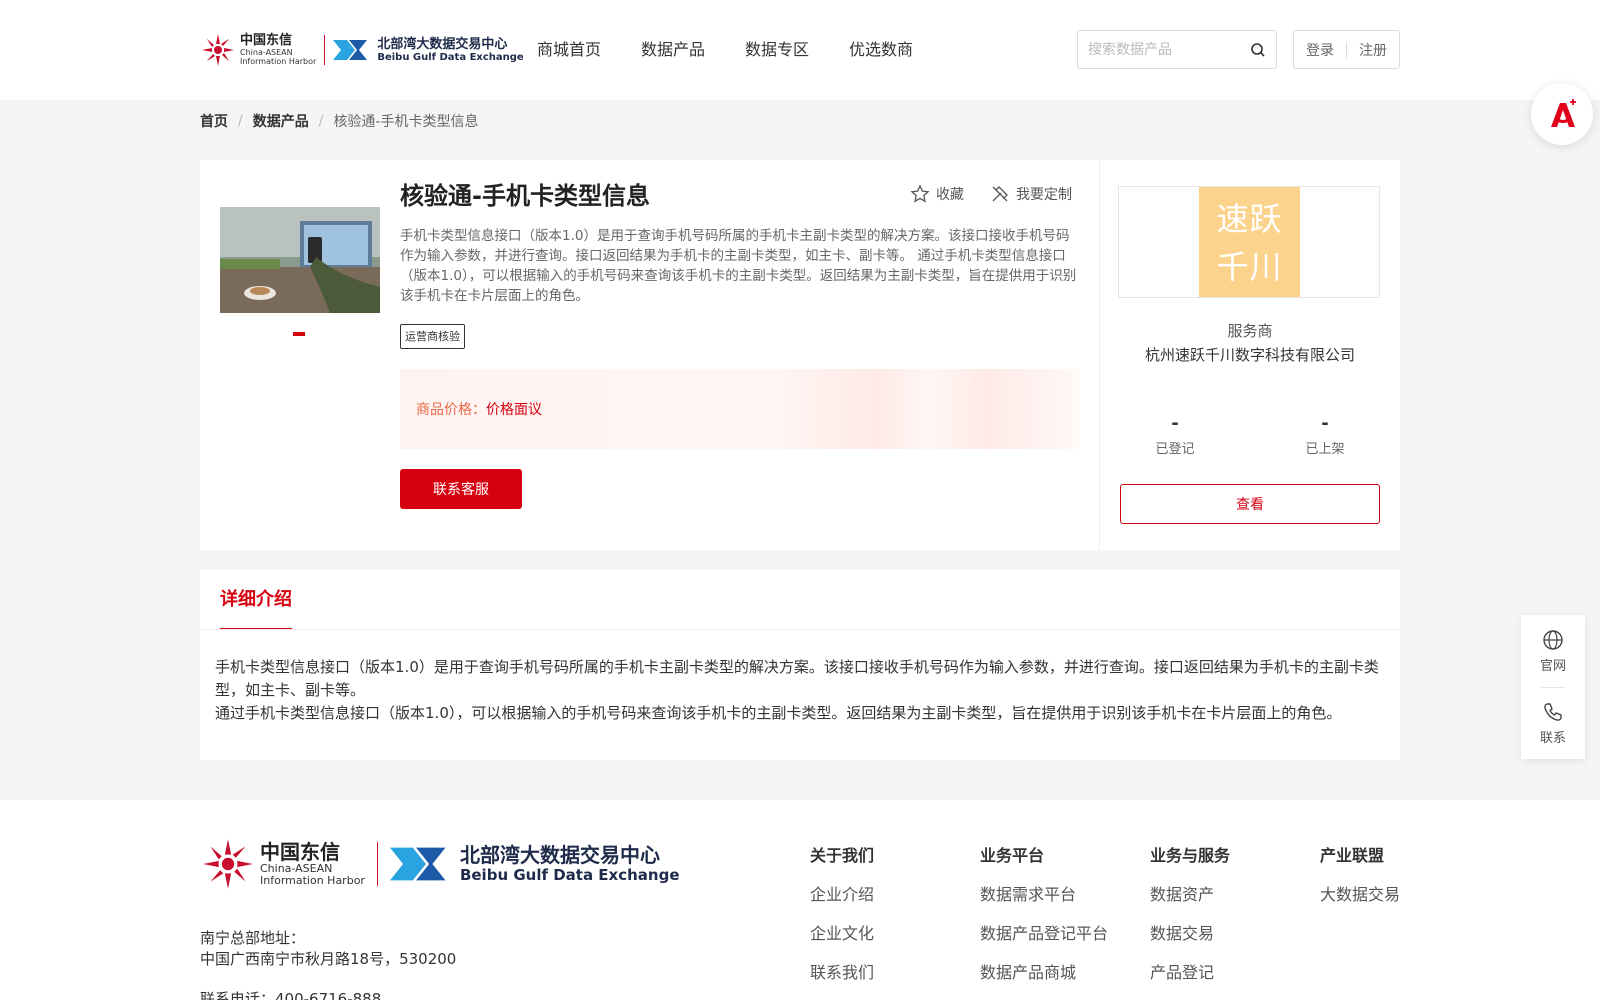 This screenshot has height=1000, width=1600. I want to click on footer-logo-cn-text: 中国东信, so click(300, 852).